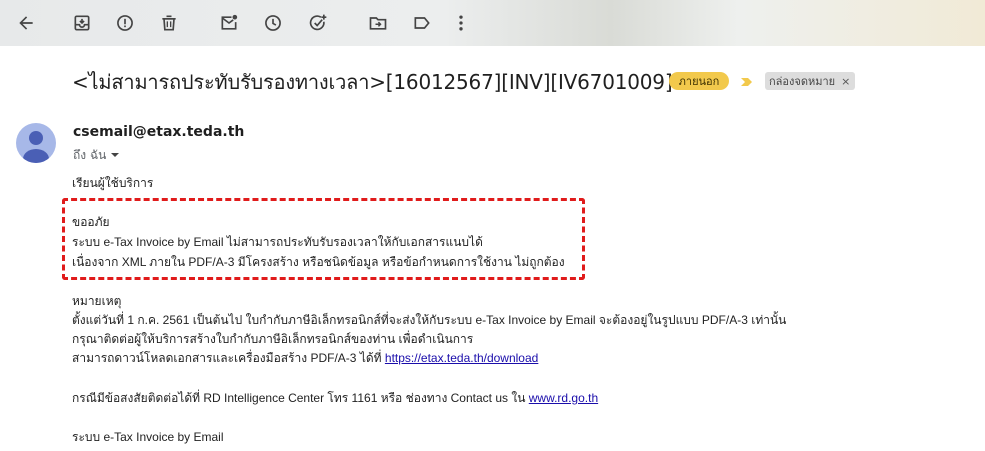 The width and height of the screenshot is (985, 451). Describe the element at coordinates (422, 23) in the screenshot. I see `label-icon` at that location.